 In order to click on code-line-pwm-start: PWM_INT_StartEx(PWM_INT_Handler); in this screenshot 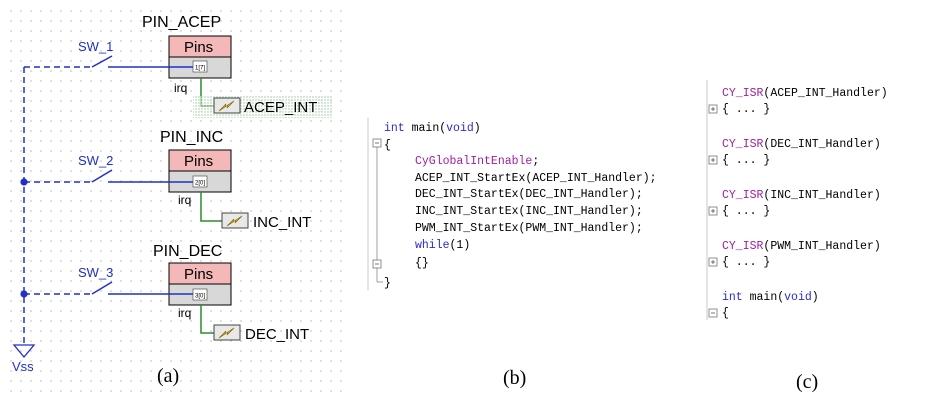, I will do `click(529, 228)`.